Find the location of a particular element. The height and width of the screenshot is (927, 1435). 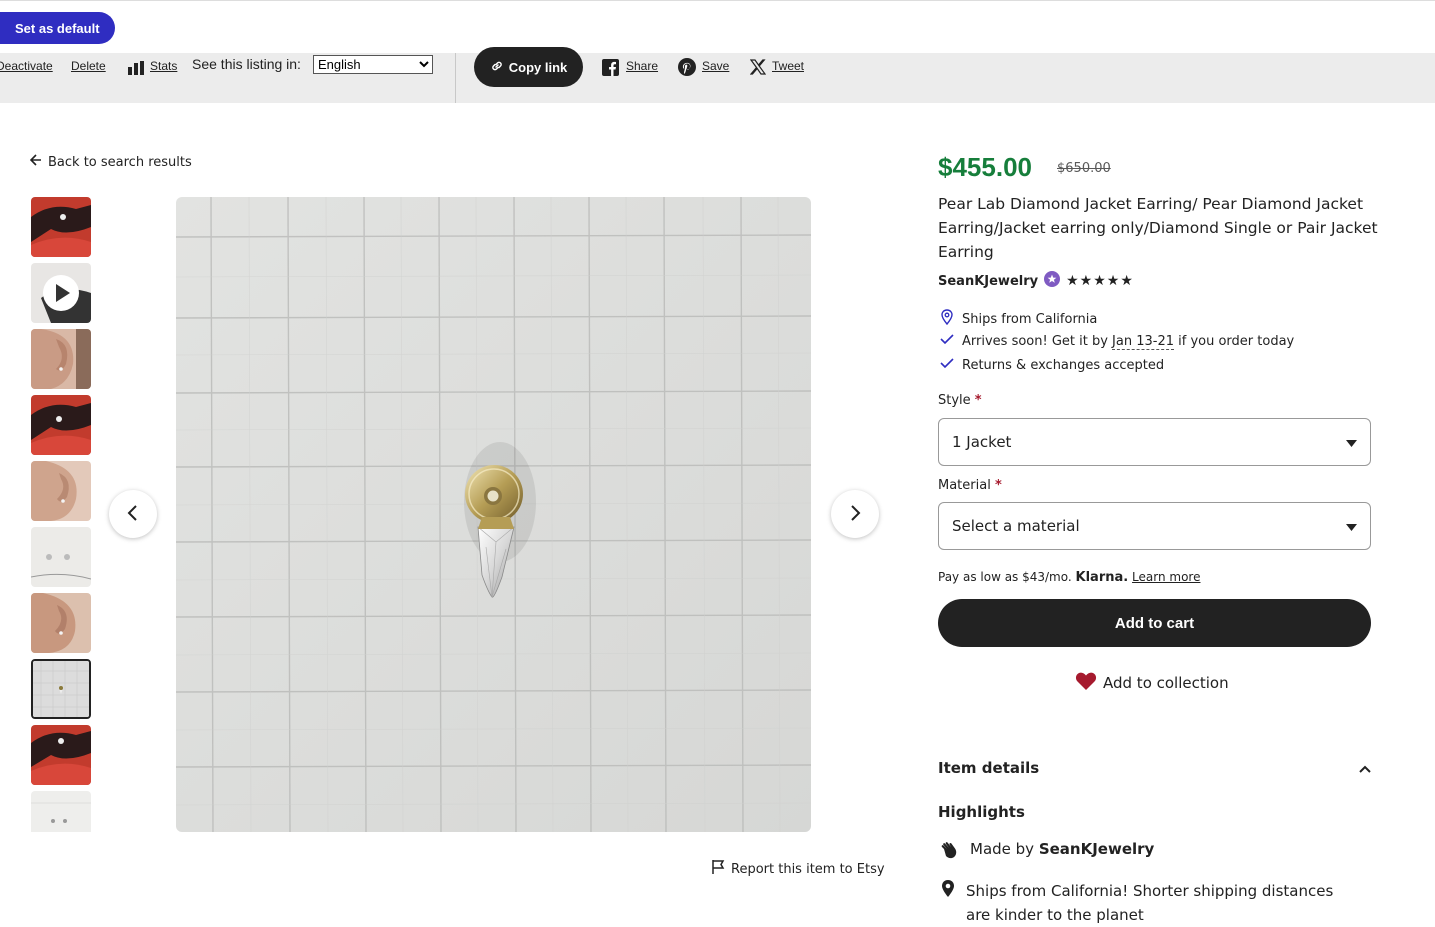

deactivate-link: Deactivate is located at coordinates (26, 66).